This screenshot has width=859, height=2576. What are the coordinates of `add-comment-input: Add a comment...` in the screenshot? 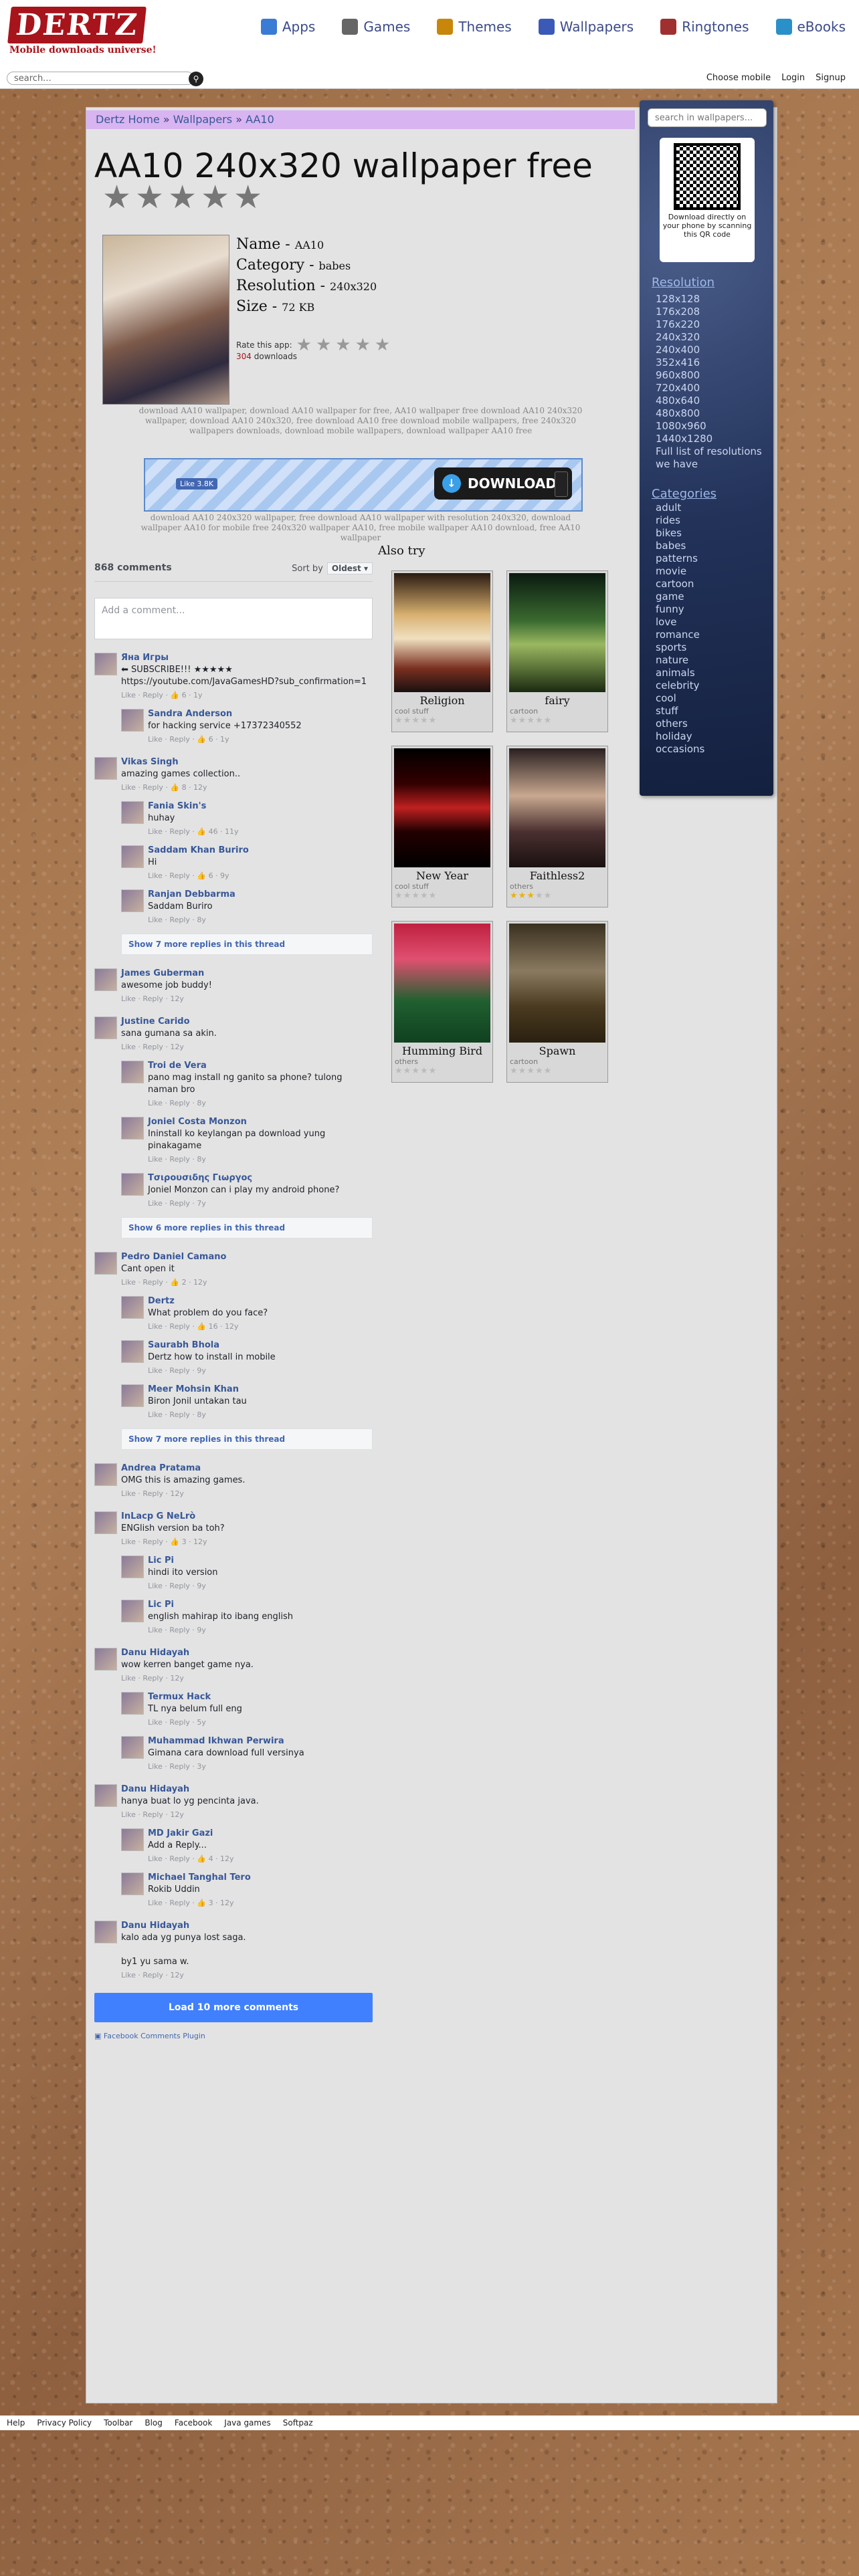 It's located at (234, 618).